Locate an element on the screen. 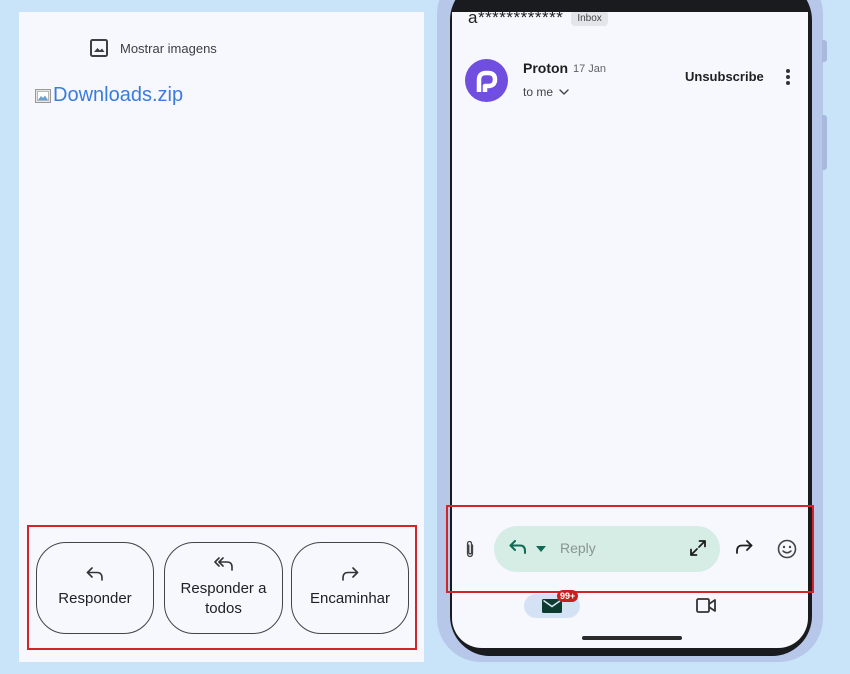  phone-side-button is located at coordinates (824, 51).